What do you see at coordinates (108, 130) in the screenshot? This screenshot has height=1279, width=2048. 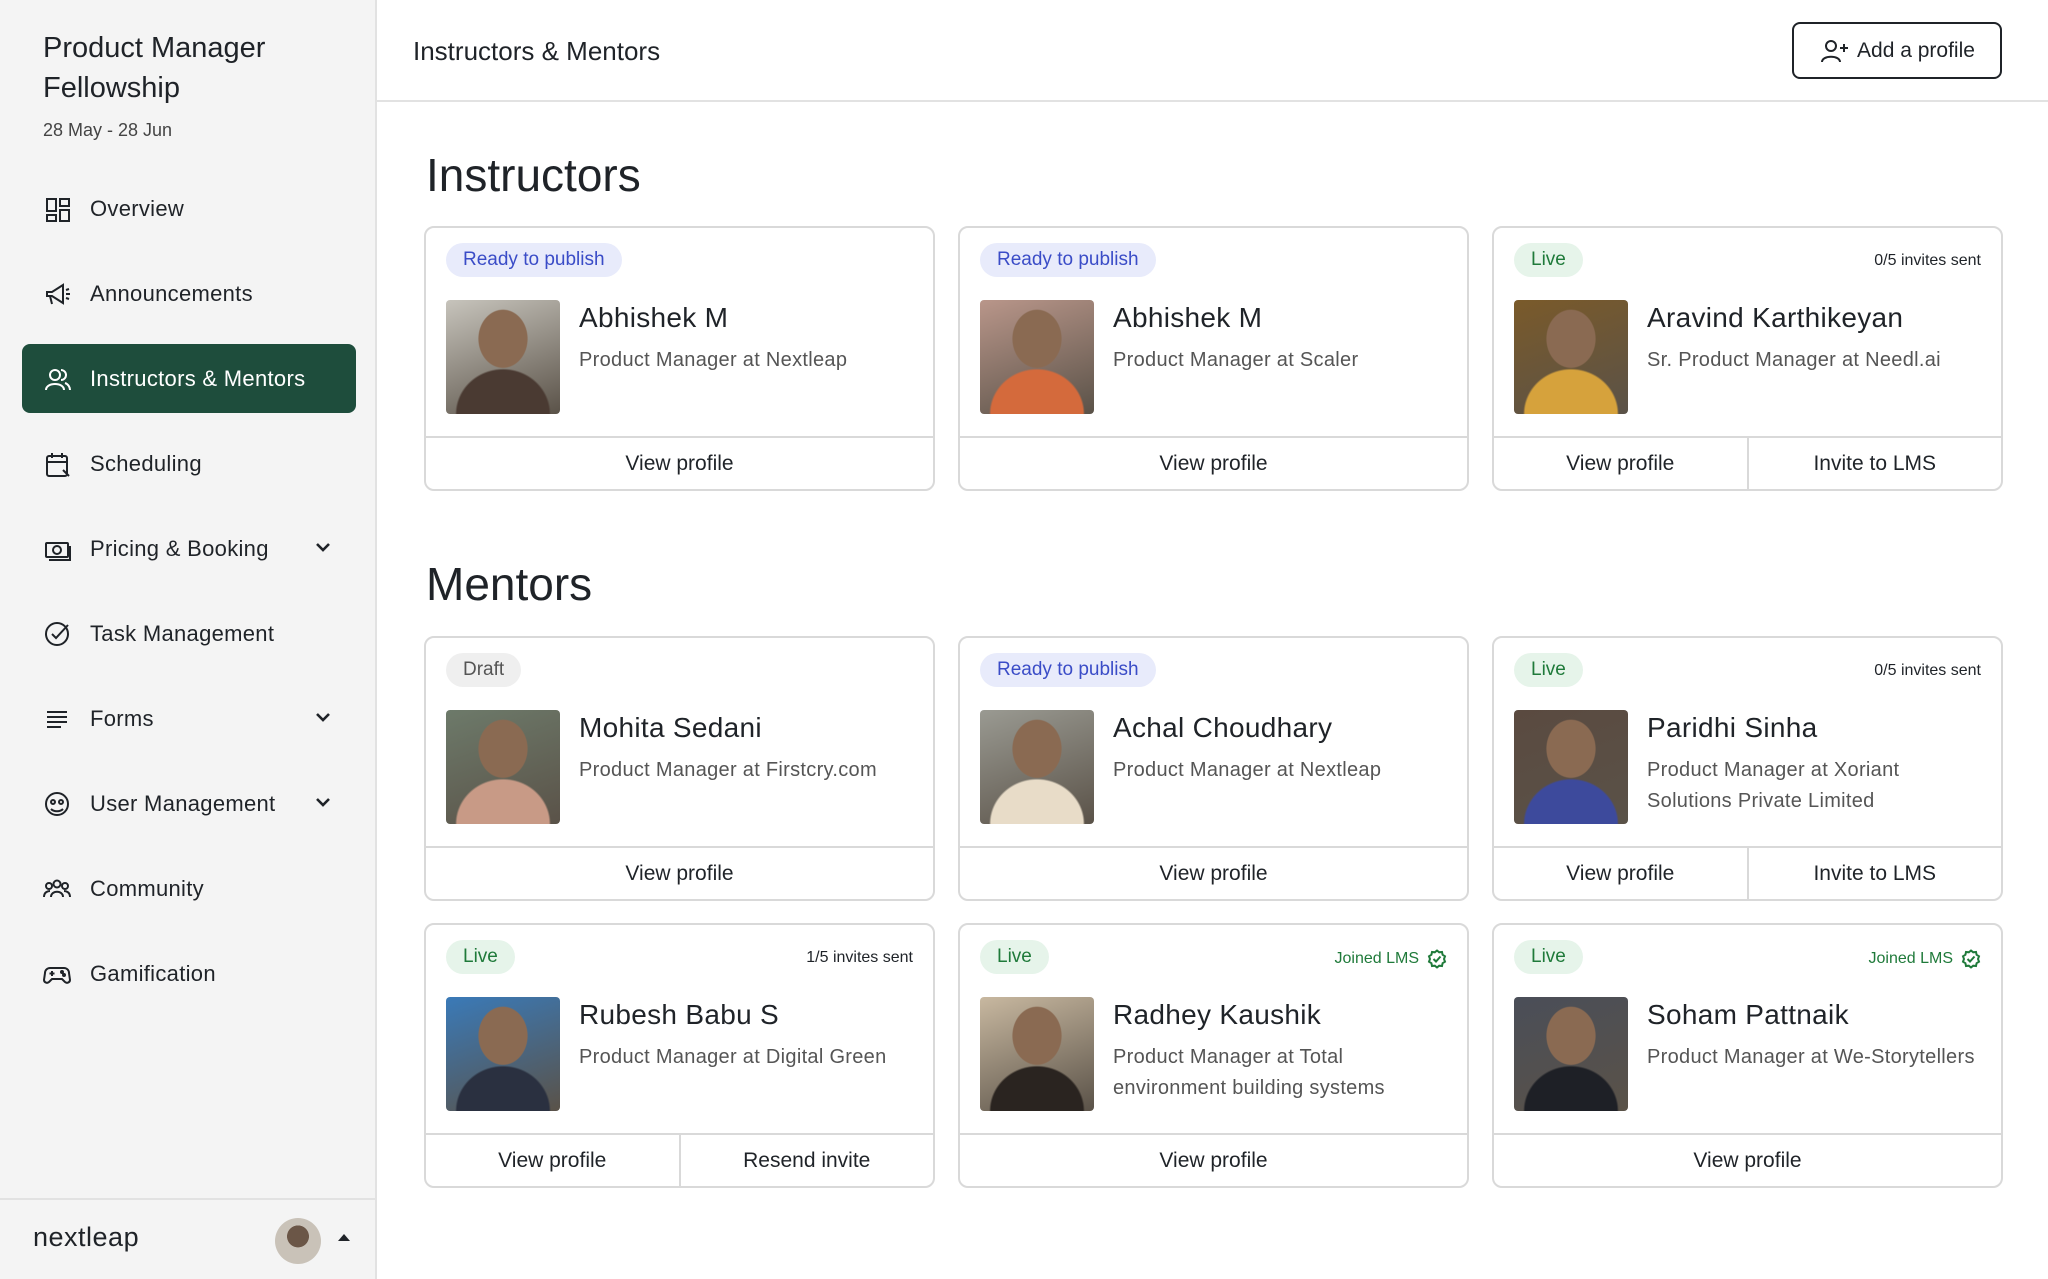 I see `program-dates: 28 May - 28 Jun` at bounding box center [108, 130].